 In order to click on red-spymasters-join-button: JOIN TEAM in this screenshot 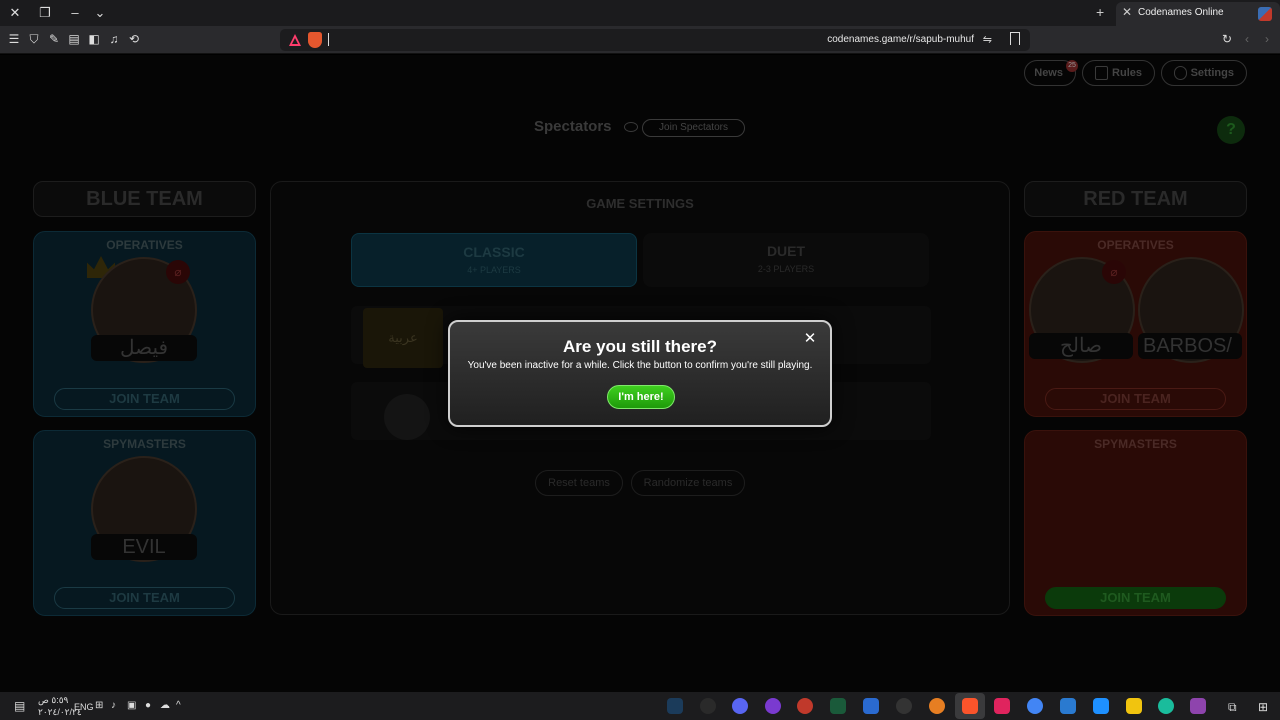, I will do `click(1135, 598)`.